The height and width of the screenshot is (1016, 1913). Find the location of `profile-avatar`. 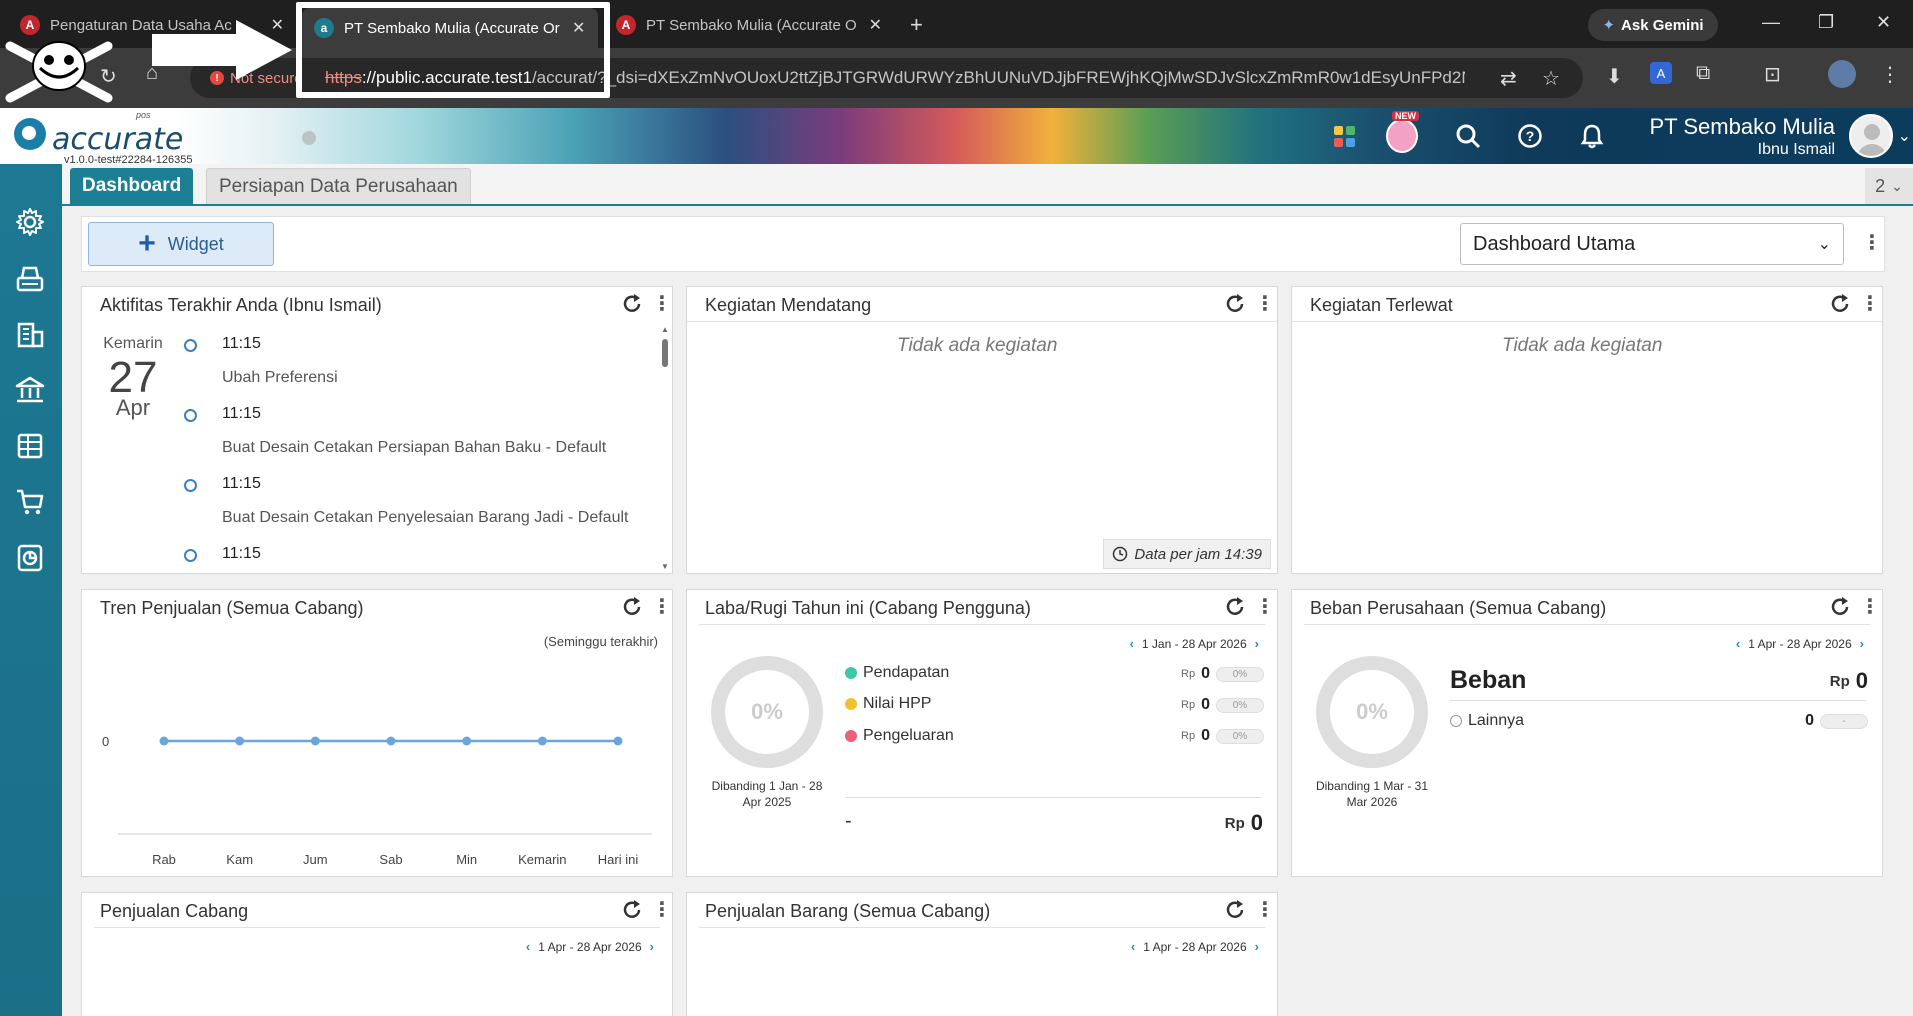

profile-avatar is located at coordinates (1842, 74).